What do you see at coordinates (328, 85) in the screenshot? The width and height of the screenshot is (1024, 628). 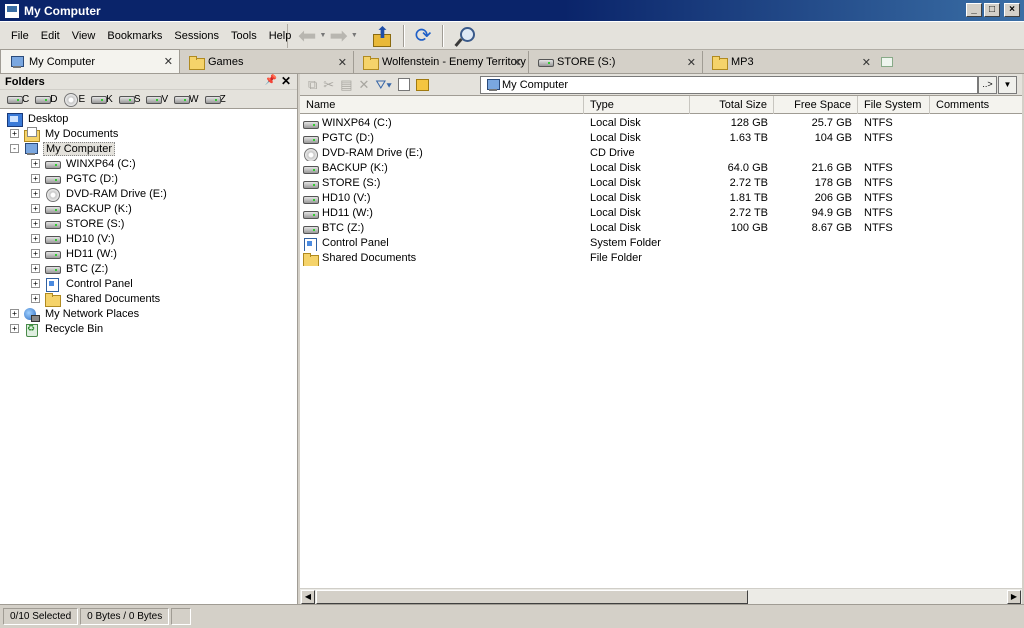 I see `cut-icon: ✂` at bounding box center [328, 85].